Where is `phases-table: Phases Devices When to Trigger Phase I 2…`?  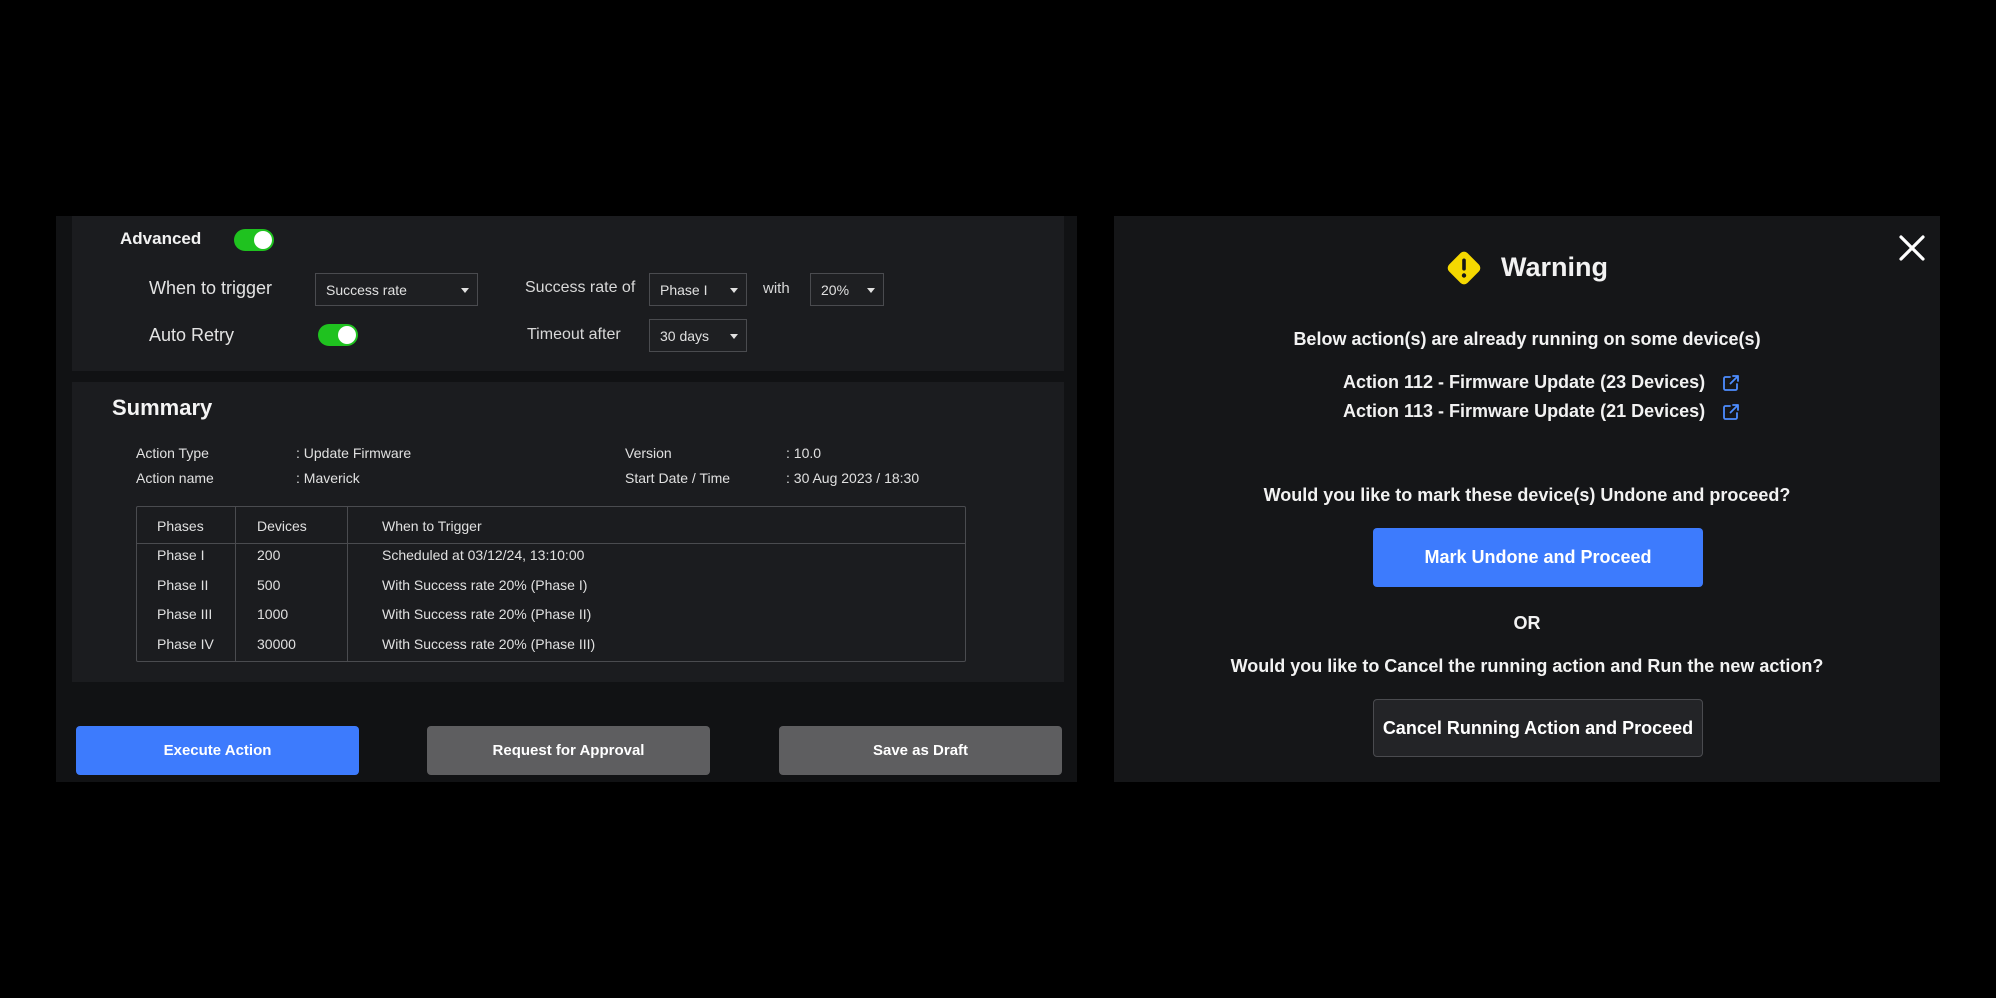
phases-table: Phases Devices When to Trigger Phase I 2… is located at coordinates (551, 584).